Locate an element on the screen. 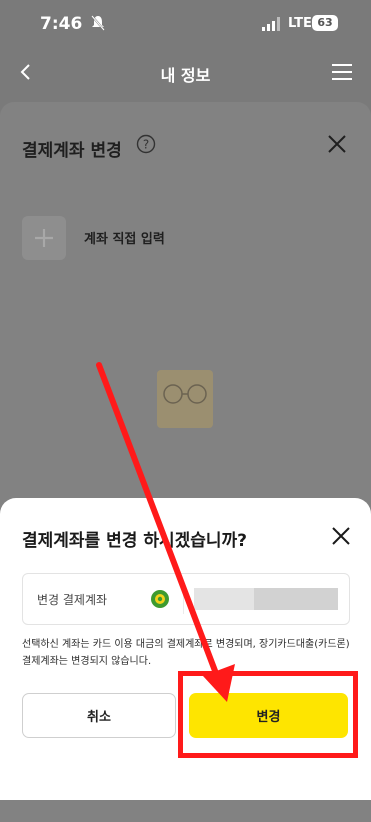  plus-icon is located at coordinates (44, 238).